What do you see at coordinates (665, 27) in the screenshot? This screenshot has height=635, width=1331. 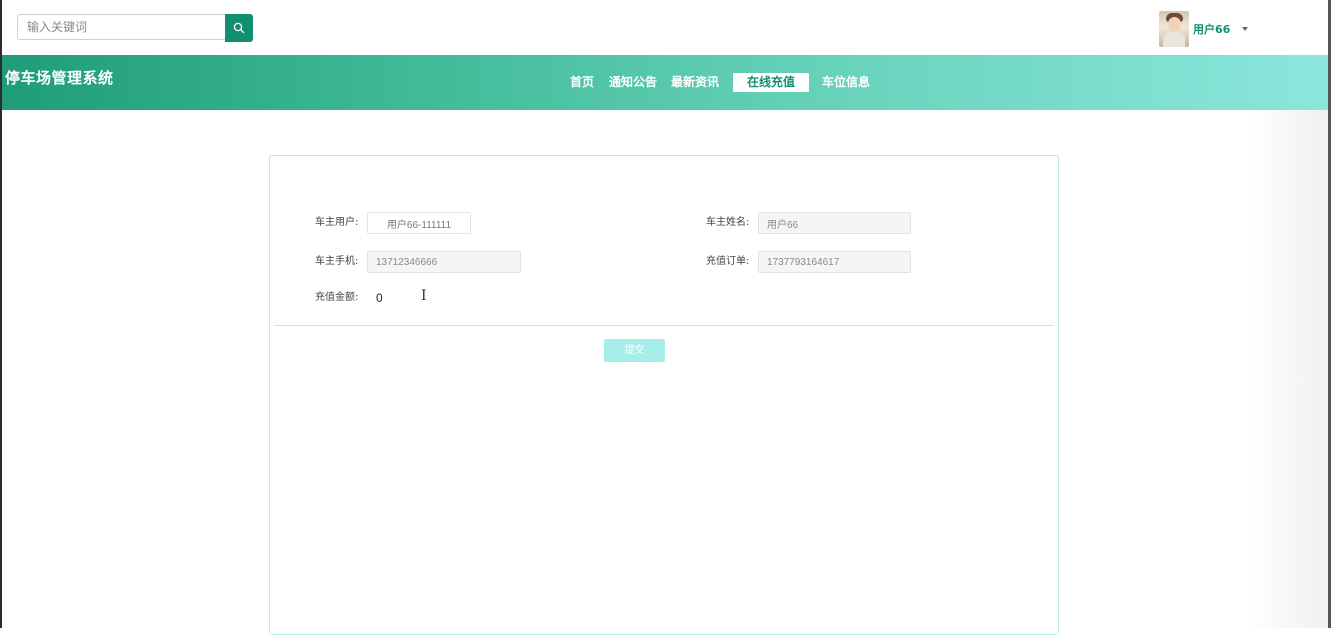 I see `top-bar: 用户66` at bounding box center [665, 27].